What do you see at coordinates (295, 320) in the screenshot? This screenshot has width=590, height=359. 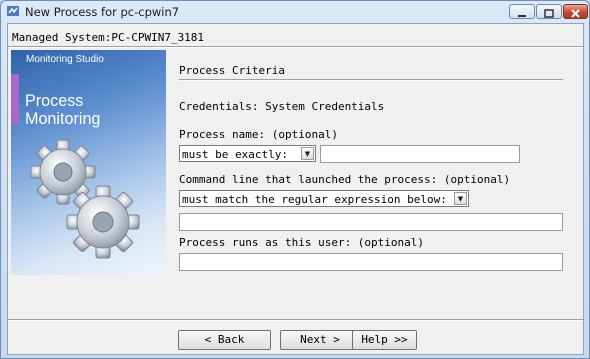 I see `footer-divider` at bounding box center [295, 320].